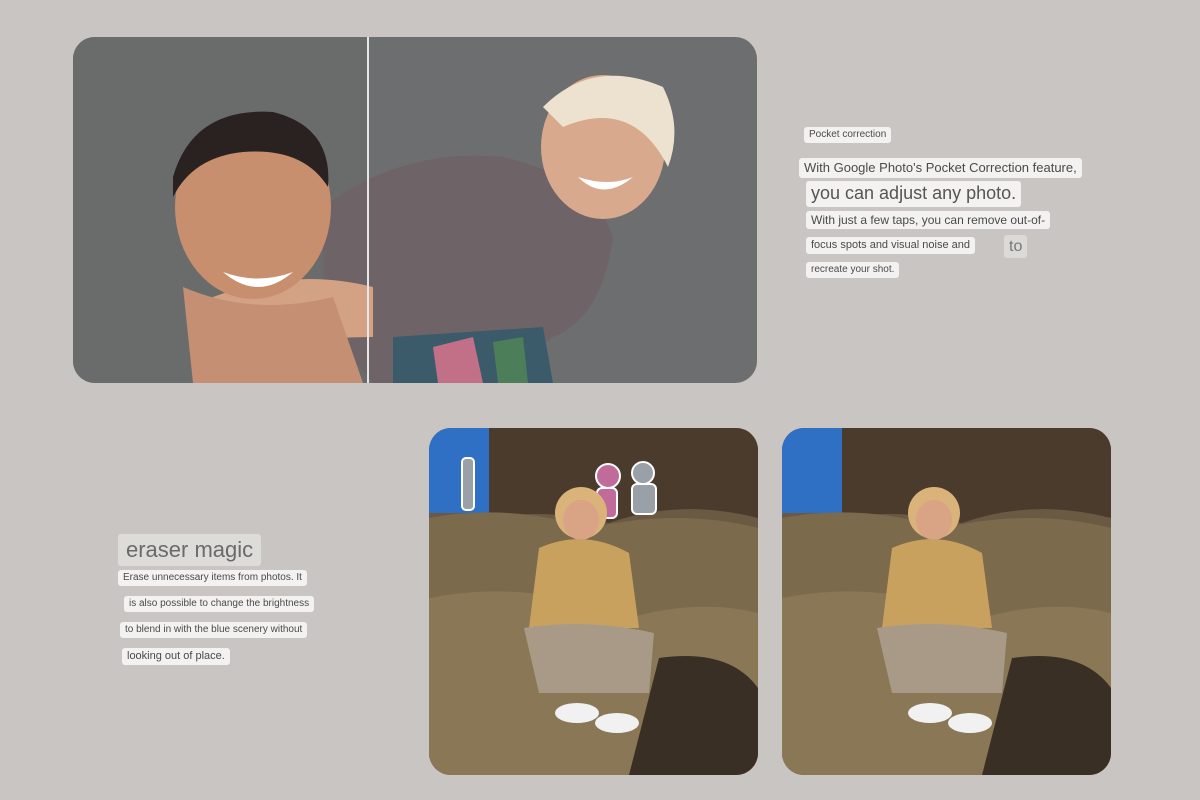 This screenshot has width=1200, height=800. What do you see at coordinates (593, 601) in the screenshot?
I see `eraser-before-photo` at bounding box center [593, 601].